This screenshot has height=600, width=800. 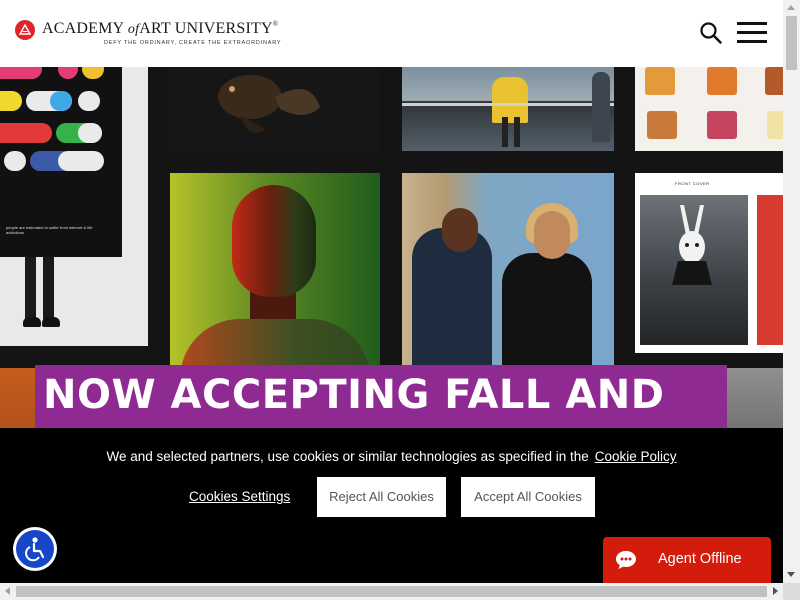 I want to click on horizontal-scrollbar, so click(x=391, y=591).